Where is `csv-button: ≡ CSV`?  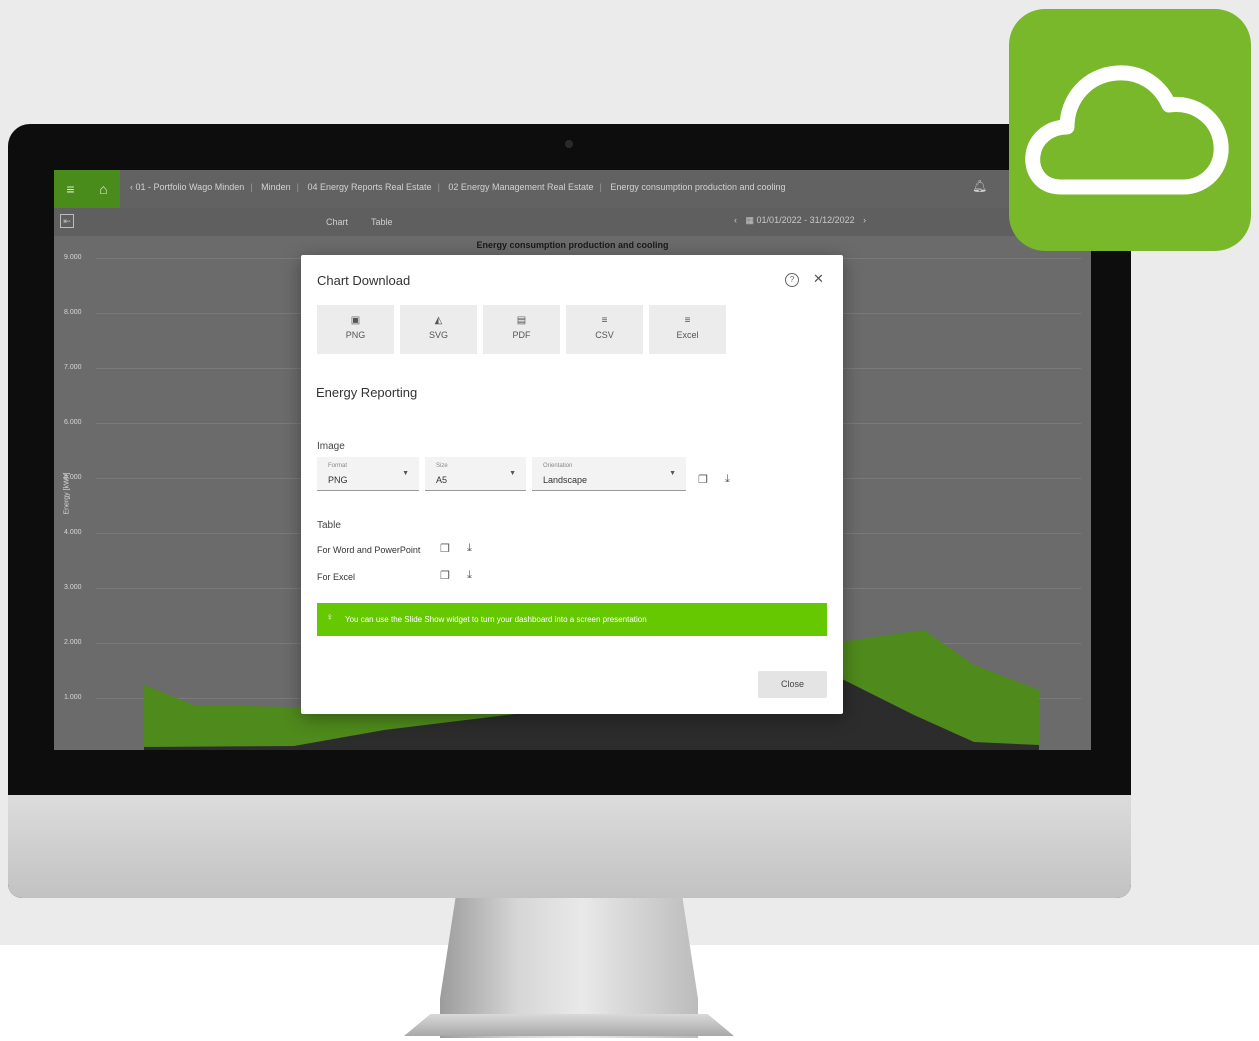 csv-button: ≡ CSV is located at coordinates (604, 329).